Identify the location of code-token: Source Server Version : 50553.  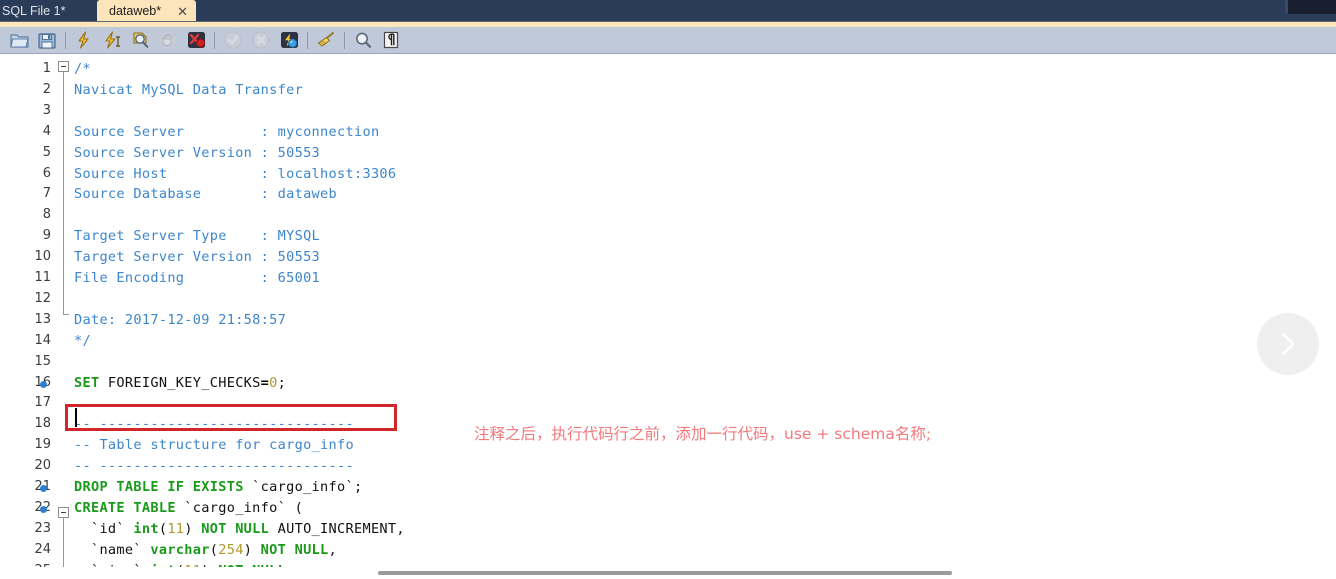
(197, 153).